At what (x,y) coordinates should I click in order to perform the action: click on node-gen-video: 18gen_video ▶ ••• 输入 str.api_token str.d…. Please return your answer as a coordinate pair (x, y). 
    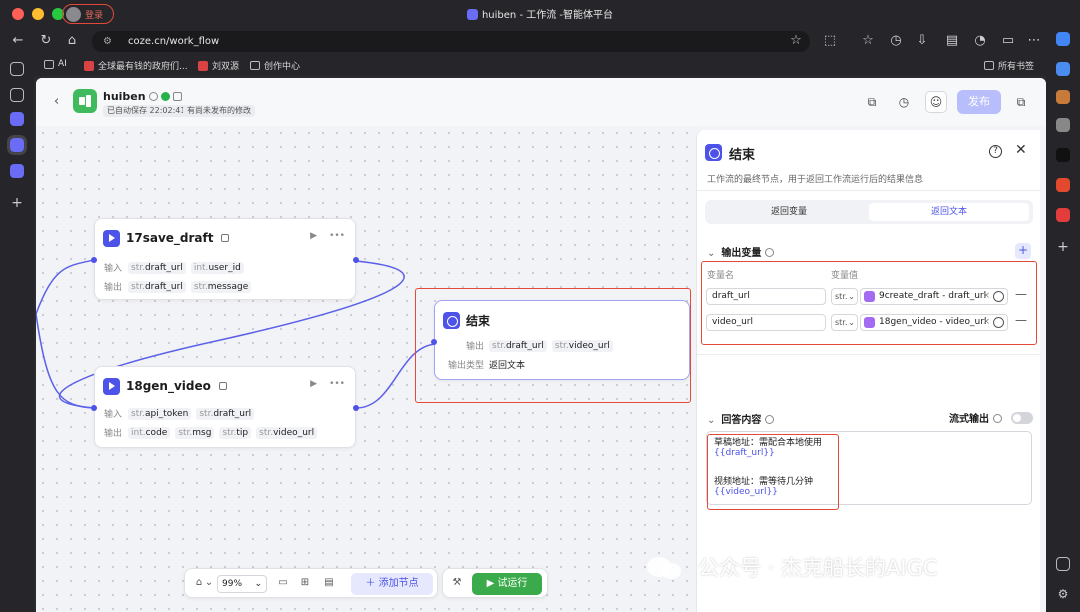
    Looking at the image, I should click on (225, 407).